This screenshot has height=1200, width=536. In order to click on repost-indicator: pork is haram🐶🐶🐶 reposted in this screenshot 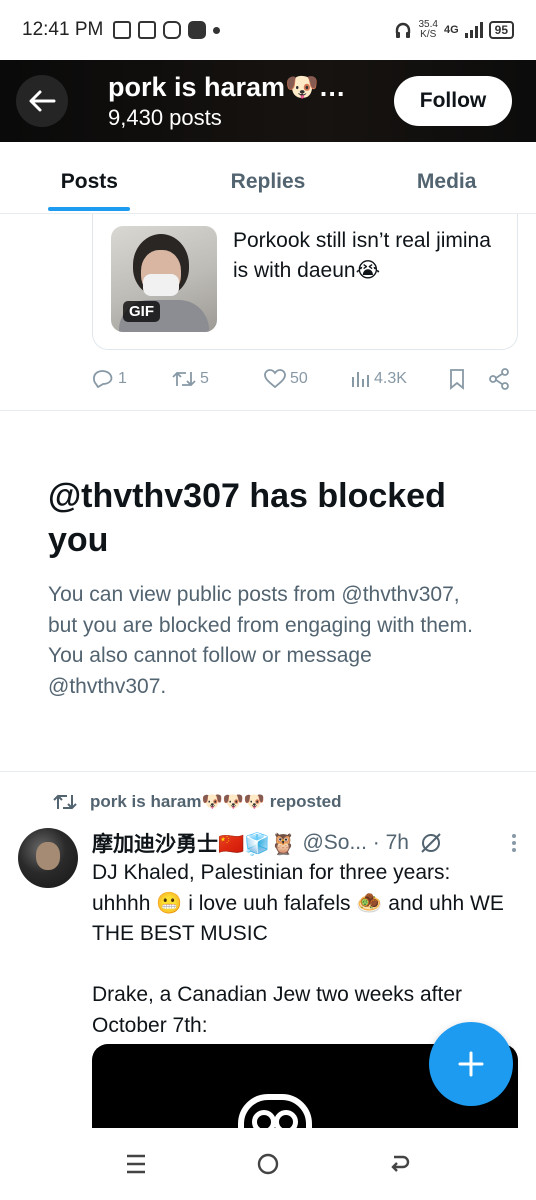, I will do `click(197, 802)`.